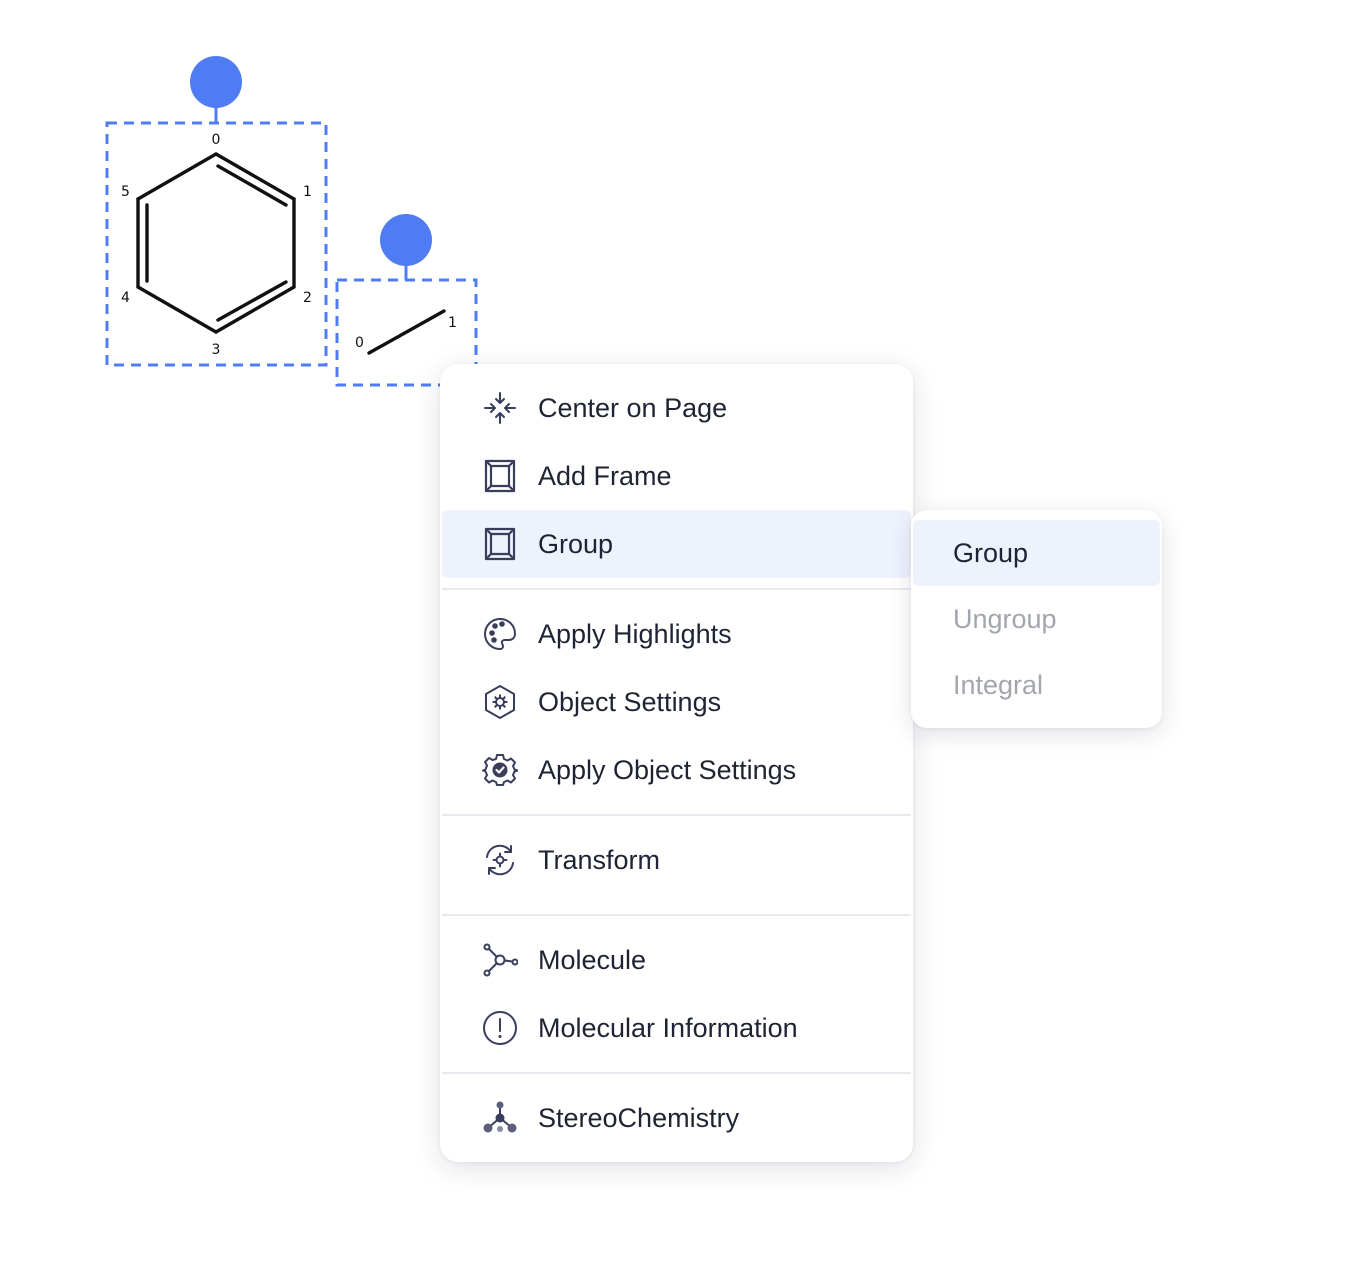 This screenshot has width=1346, height=1270. What do you see at coordinates (605, 476) in the screenshot?
I see `menu-item-label: Add Frame` at bounding box center [605, 476].